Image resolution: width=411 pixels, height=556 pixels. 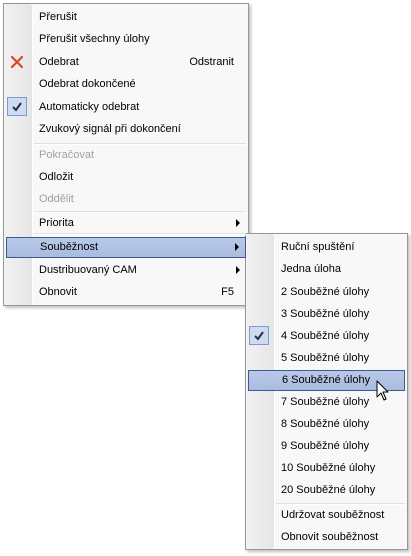 I want to click on delete-x-icon, so click(x=17, y=62).